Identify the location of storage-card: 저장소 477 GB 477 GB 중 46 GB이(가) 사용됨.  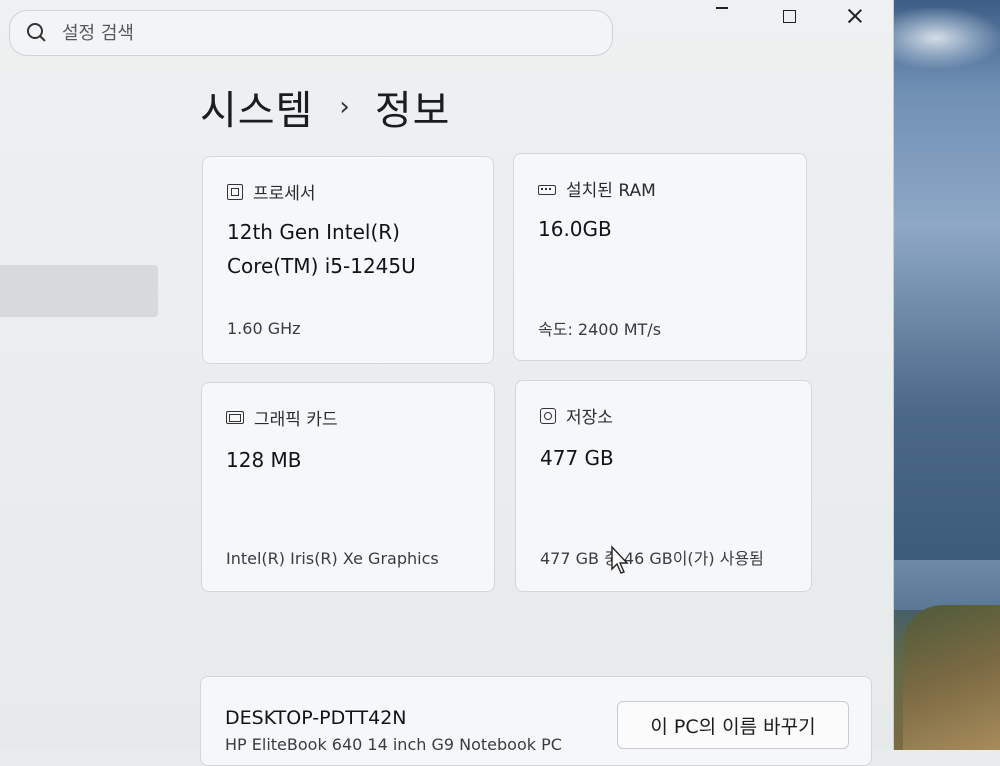
(663, 486).